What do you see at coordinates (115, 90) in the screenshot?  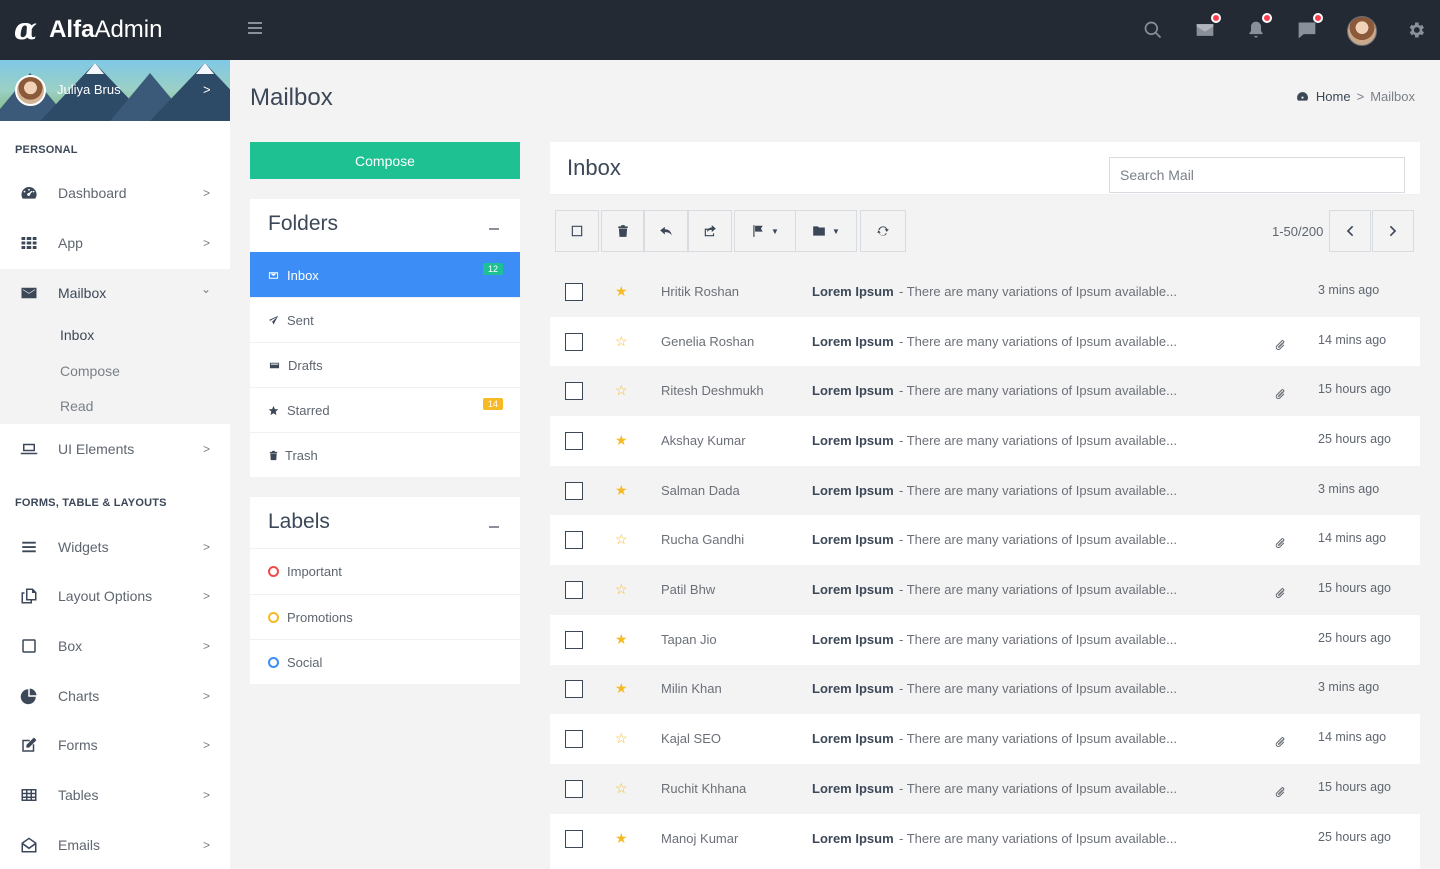 I see `user-panel: Juliya Brus >` at bounding box center [115, 90].